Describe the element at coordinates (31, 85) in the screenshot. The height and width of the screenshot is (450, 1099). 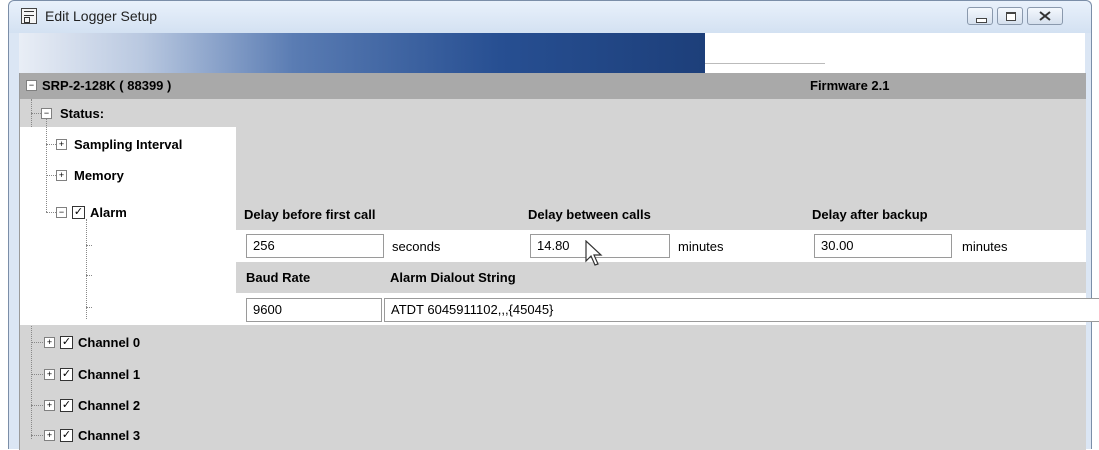
I see `collapse-device-toggle: −` at that location.